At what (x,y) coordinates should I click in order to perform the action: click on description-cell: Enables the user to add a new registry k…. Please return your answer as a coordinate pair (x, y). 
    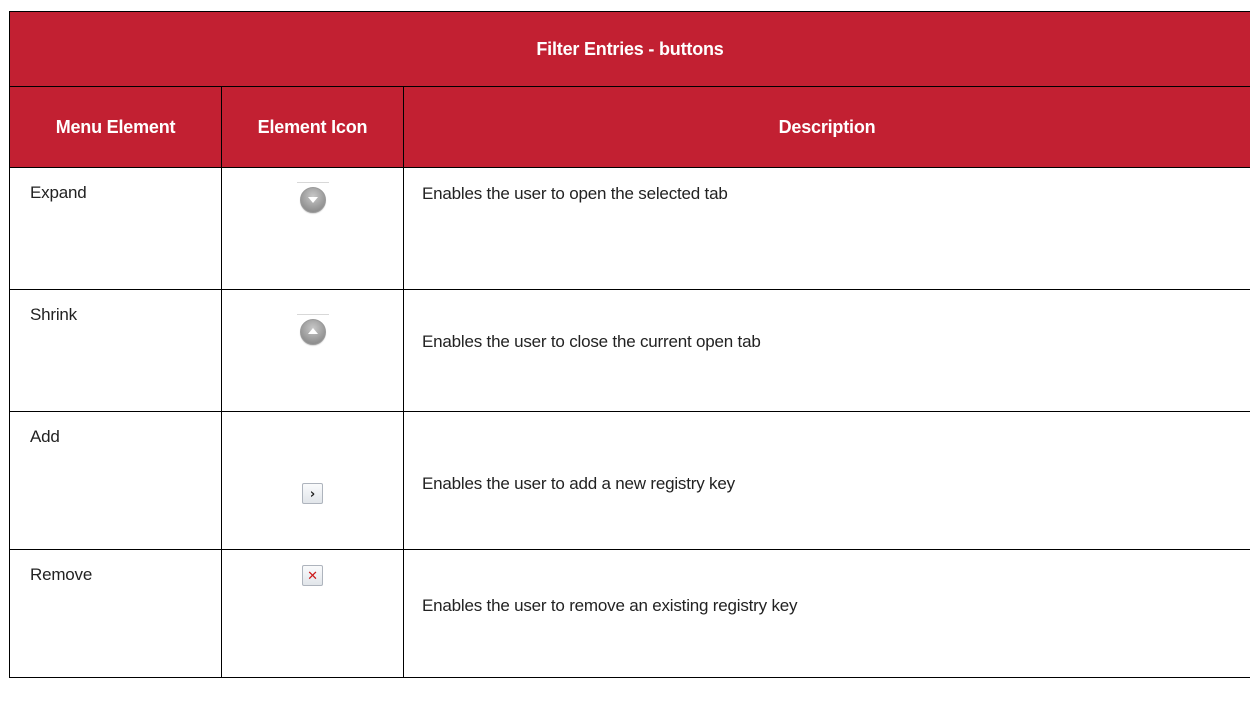
    Looking at the image, I should click on (826, 480).